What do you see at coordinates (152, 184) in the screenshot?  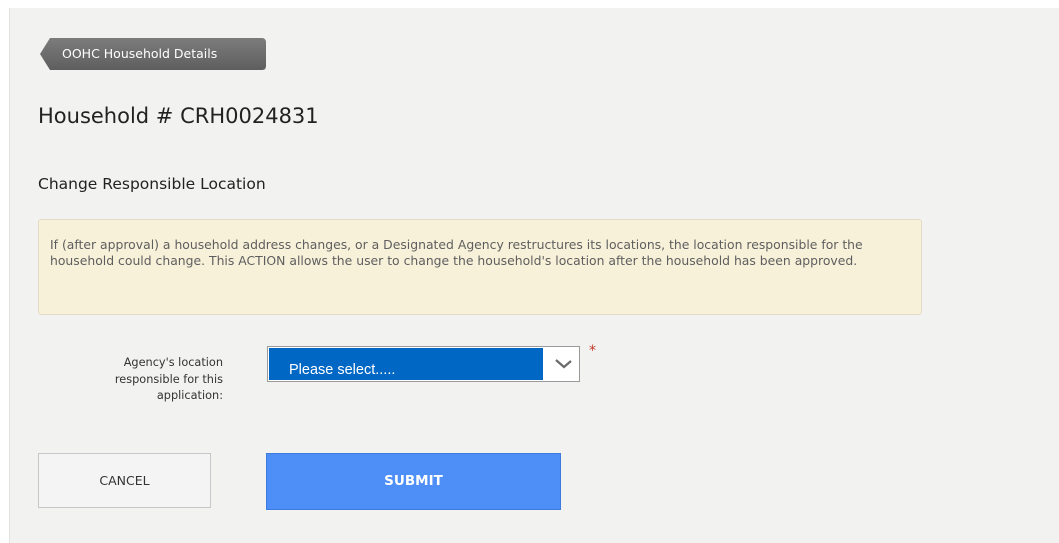 I see `section-title: Change Responsible Location` at bounding box center [152, 184].